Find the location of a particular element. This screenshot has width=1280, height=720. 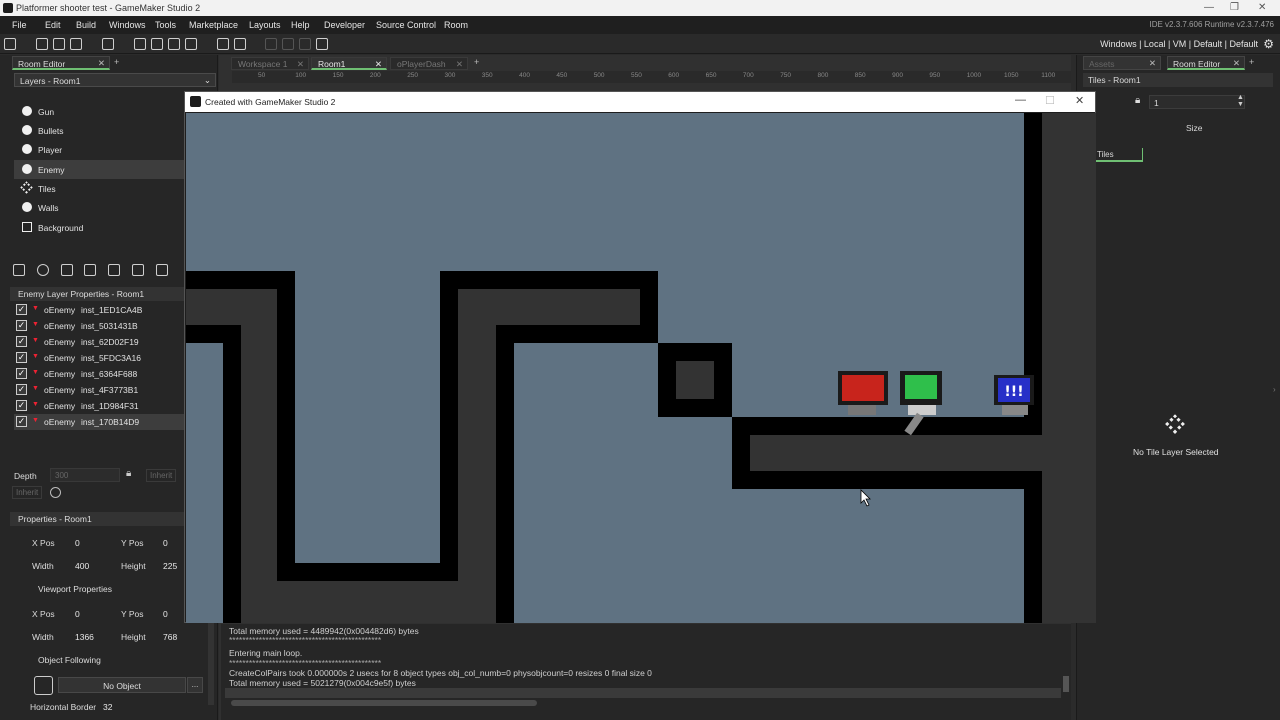

output-scrollbar is located at coordinates (384, 703).